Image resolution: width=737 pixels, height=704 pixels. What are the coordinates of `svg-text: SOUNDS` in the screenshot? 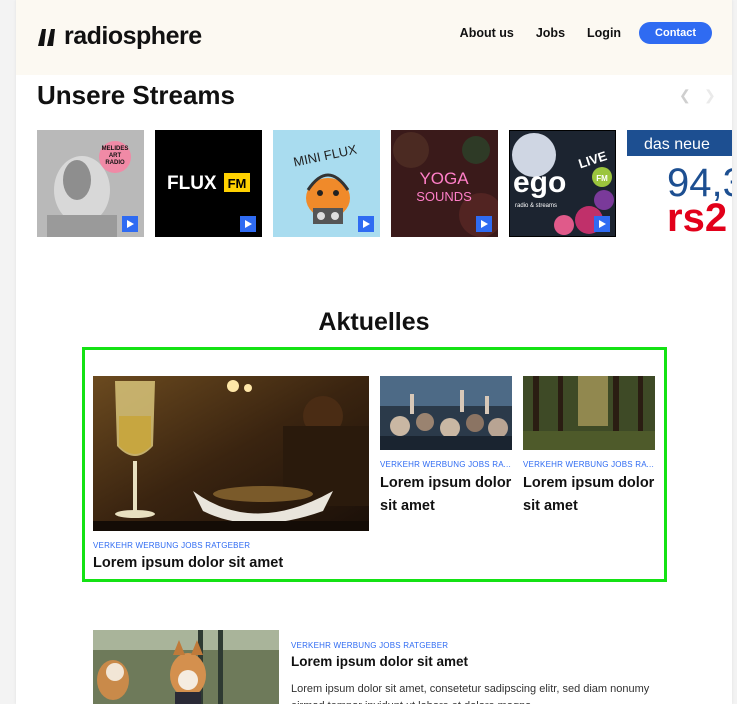 It's located at (444, 196).